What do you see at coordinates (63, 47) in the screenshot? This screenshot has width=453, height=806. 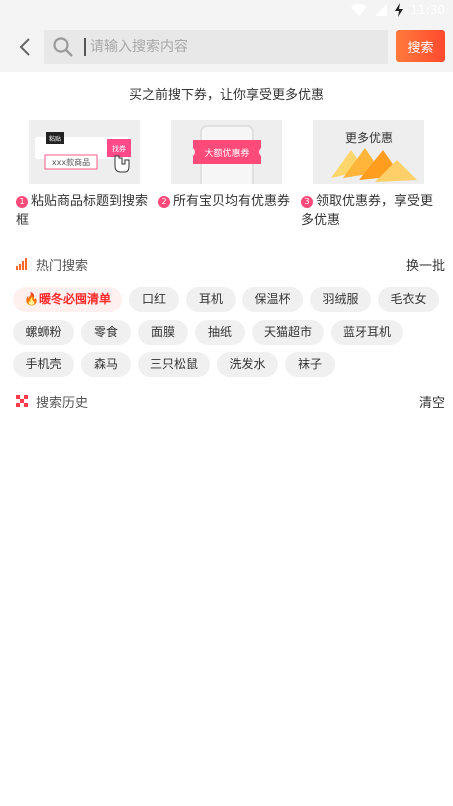 I see `search-icon` at bounding box center [63, 47].